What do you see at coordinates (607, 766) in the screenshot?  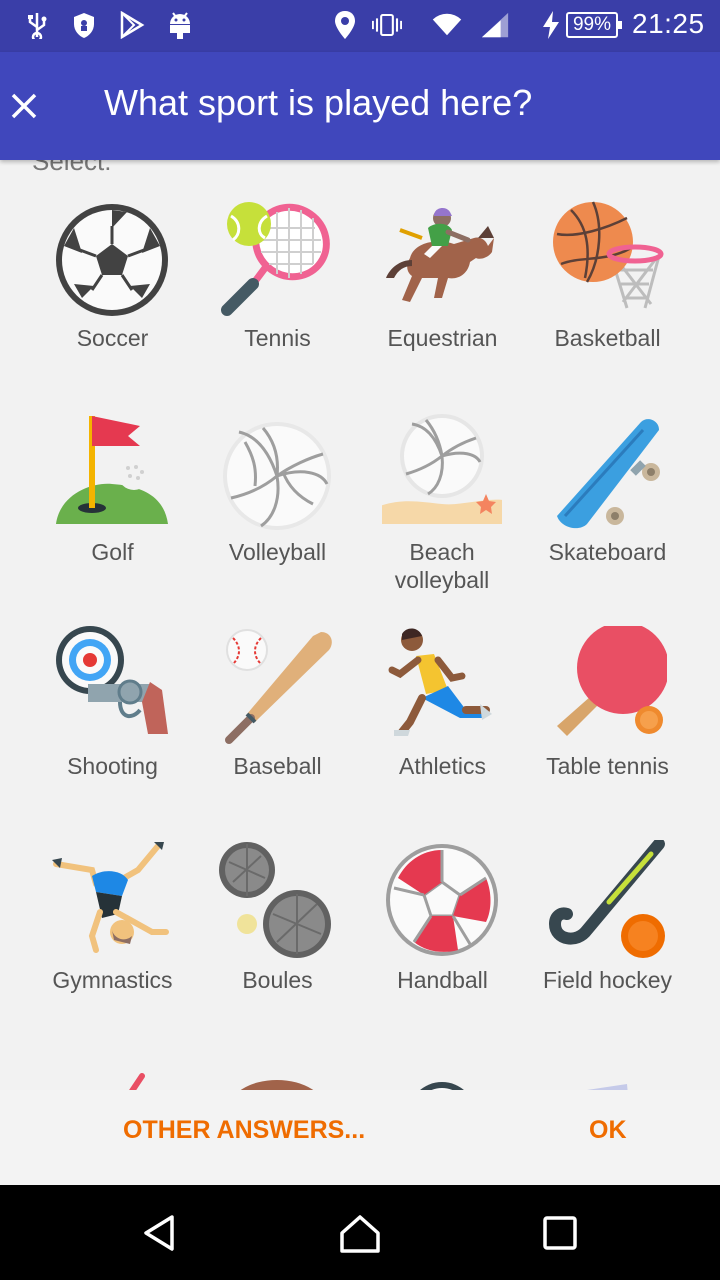 I see `sport-label: Table tennis` at bounding box center [607, 766].